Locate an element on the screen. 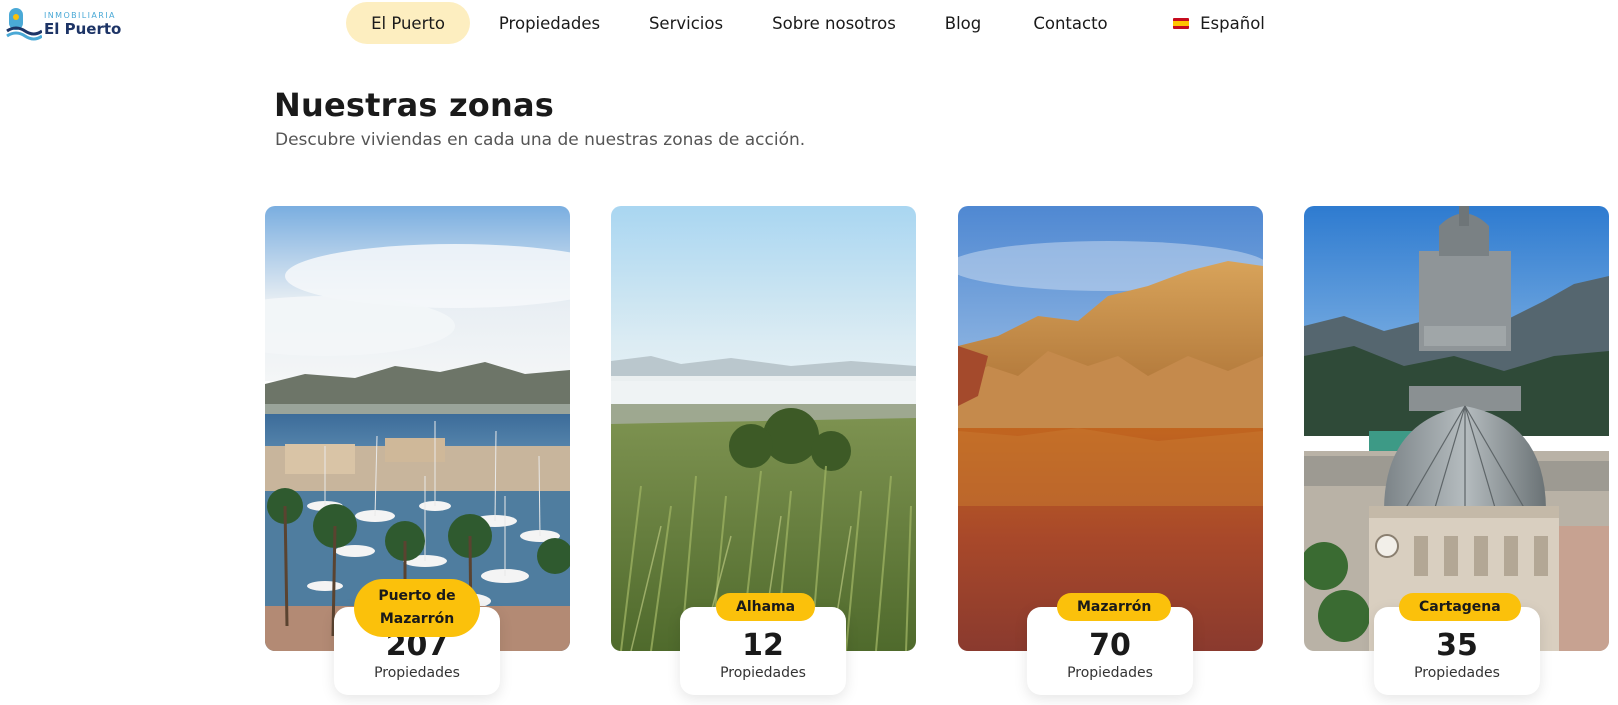 This screenshot has height=705, width=1618. zone-count: 70 is located at coordinates (1110, 645).